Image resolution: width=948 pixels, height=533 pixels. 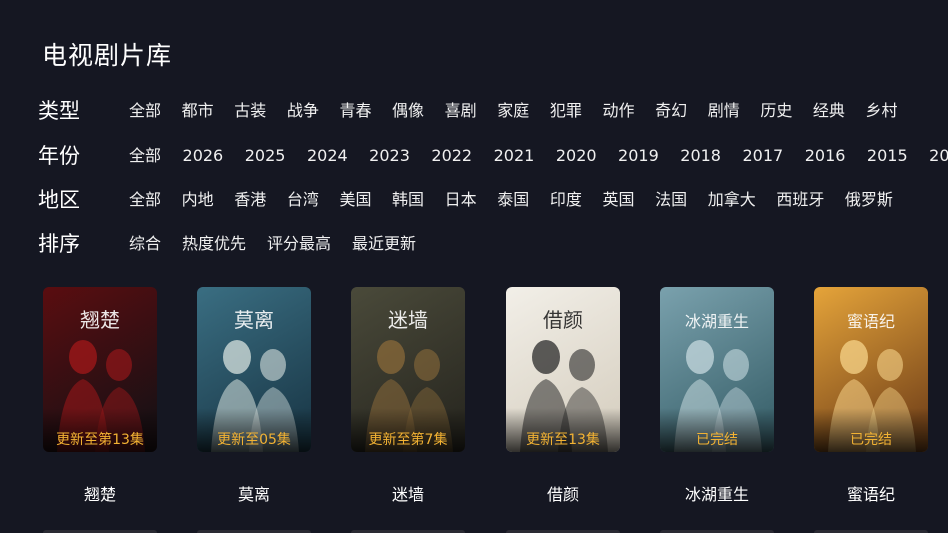 What do you see at coordinates (299, 244) in the screenshot?
I see `filter-option-sort: 评分最高` at bounding box center [299, 244].